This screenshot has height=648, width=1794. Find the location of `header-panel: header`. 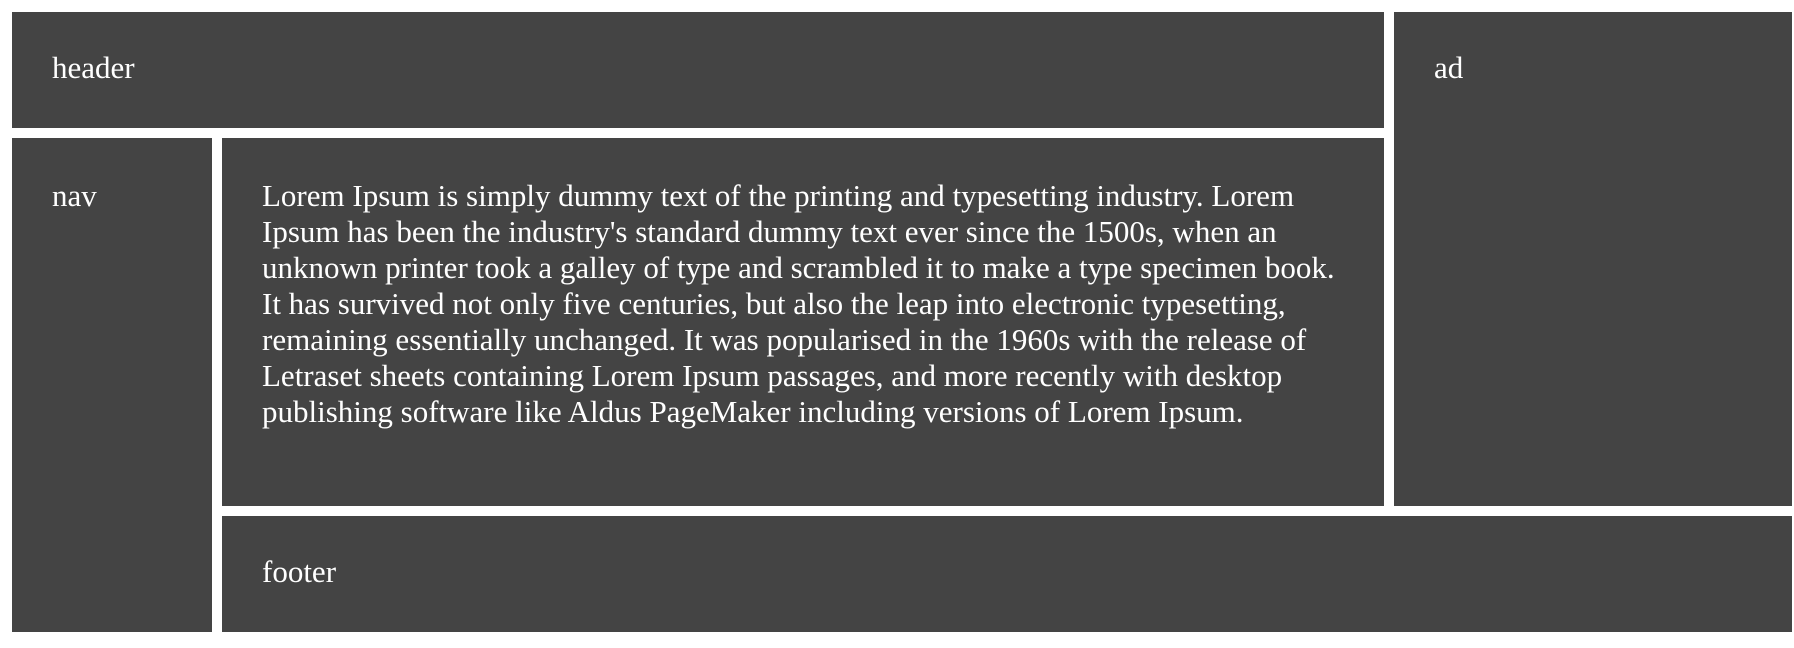

header-panel: header is located at coordinates (698, 70).